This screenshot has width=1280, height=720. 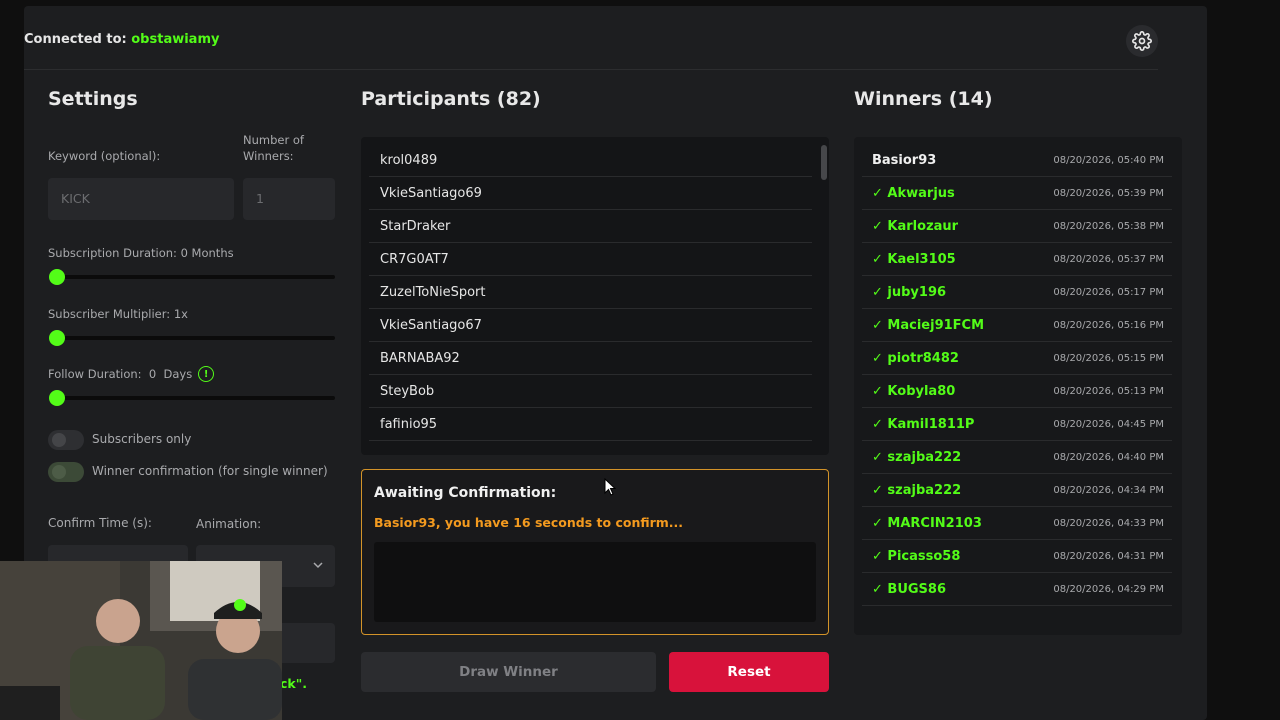 I want to click on winner-confirmation-toggle, so click(x=66, y=472).